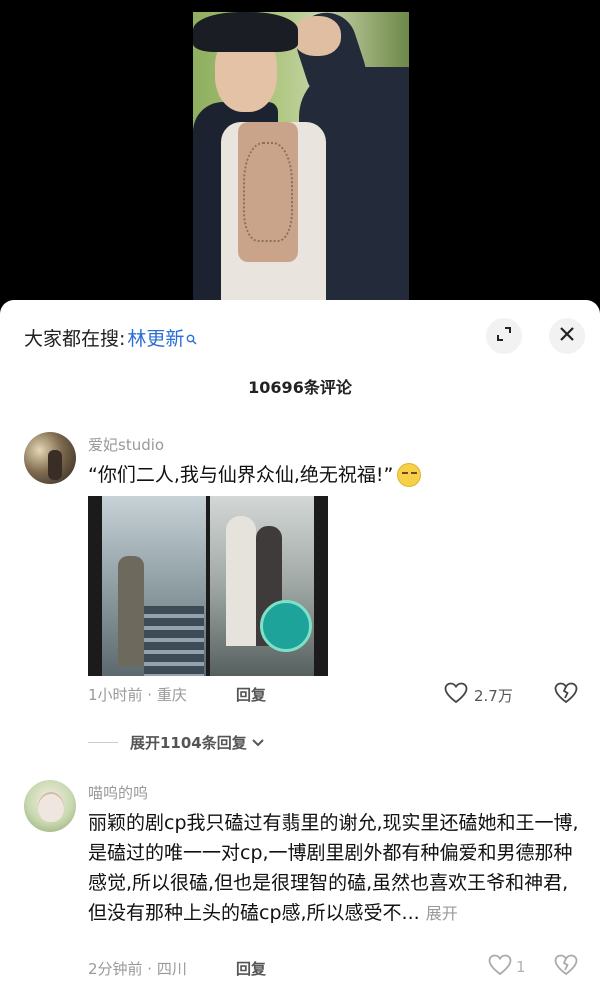 The image size is (600, 1002). I want to click on comment-image, so click(208, 586).